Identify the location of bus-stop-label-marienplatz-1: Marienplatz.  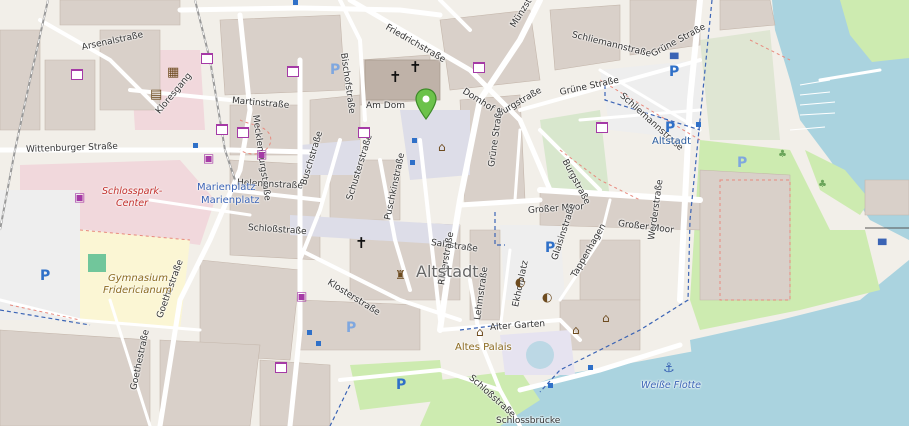
(226, 187).